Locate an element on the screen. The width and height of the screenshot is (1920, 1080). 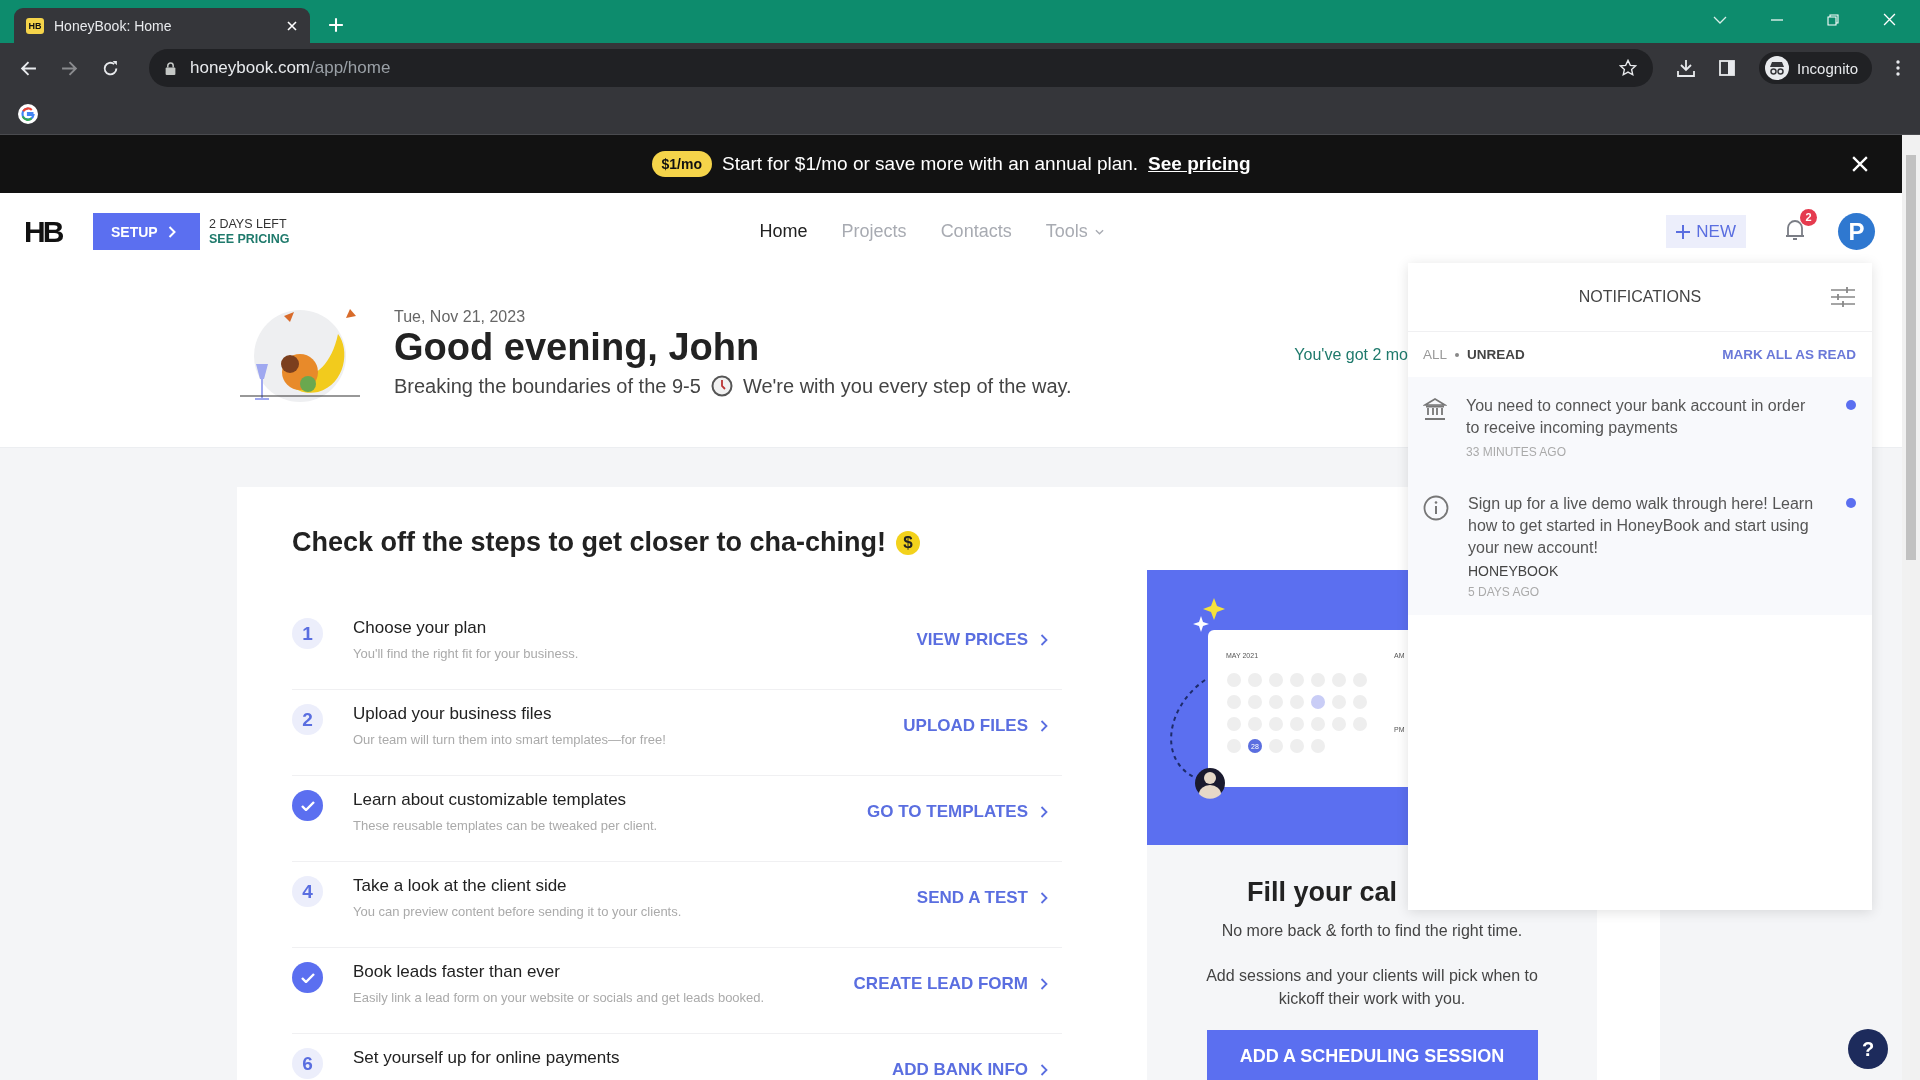
reload-icon is located at coordinates (110, 68).